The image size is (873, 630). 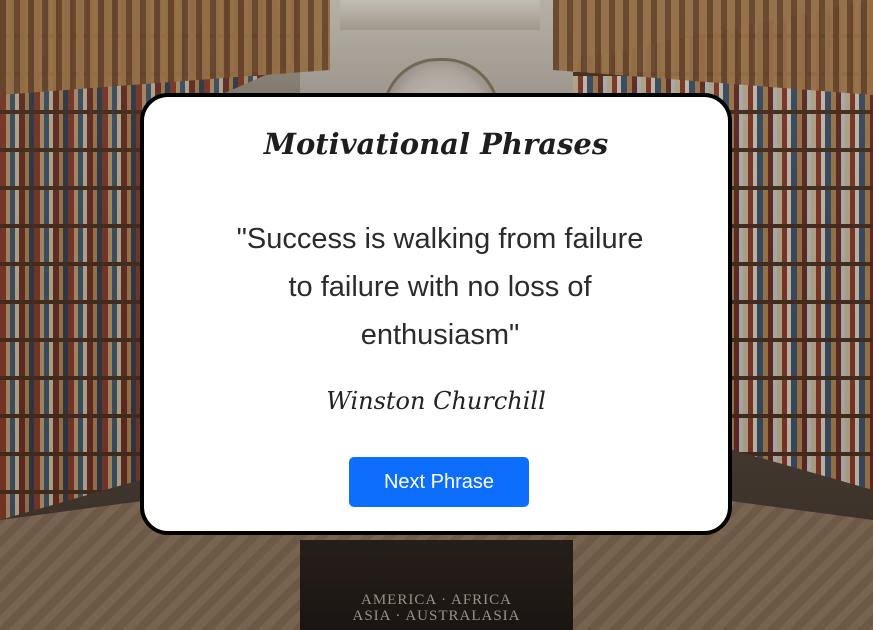 I want to click on page-title: Motivational Phrases, so click(x=436, y=144).